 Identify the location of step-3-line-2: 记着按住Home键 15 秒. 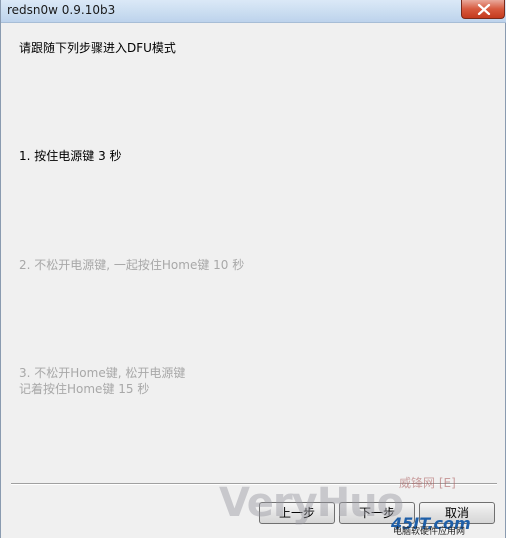
(84, 389).